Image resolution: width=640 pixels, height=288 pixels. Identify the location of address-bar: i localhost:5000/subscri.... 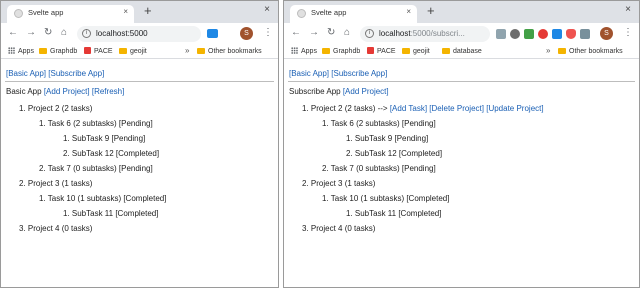
(425, 34).